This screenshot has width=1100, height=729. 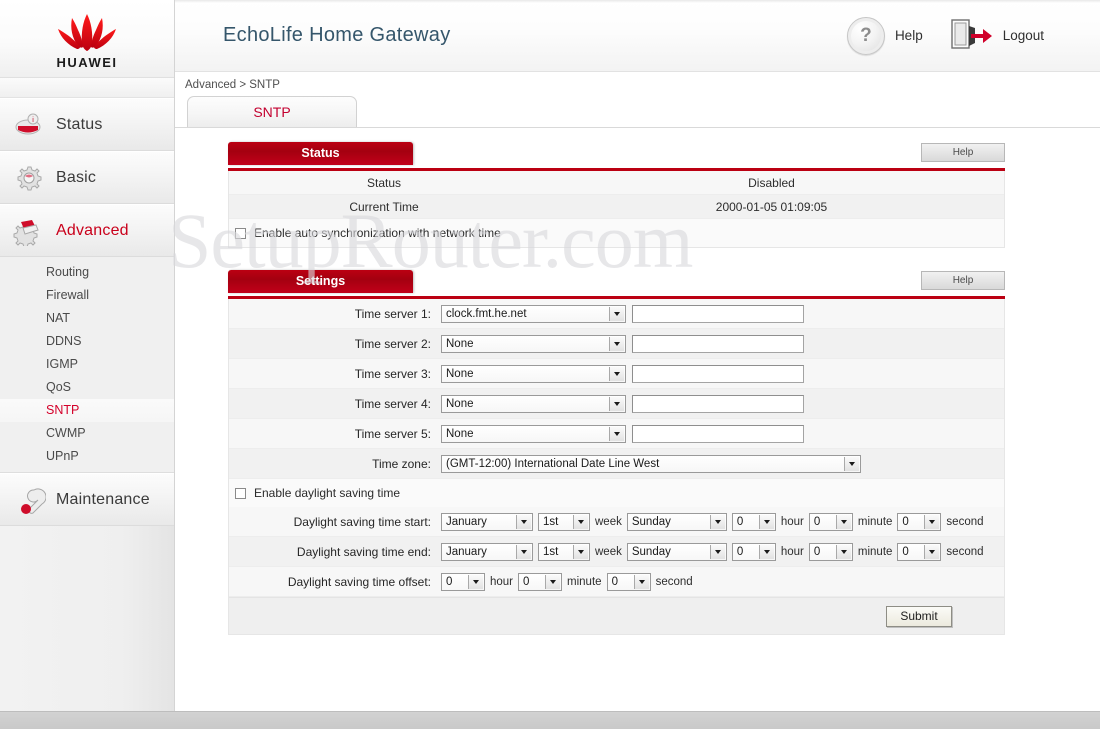 I want to click on sidebar-item-label: Maintenance, so click(x=103, y=499).